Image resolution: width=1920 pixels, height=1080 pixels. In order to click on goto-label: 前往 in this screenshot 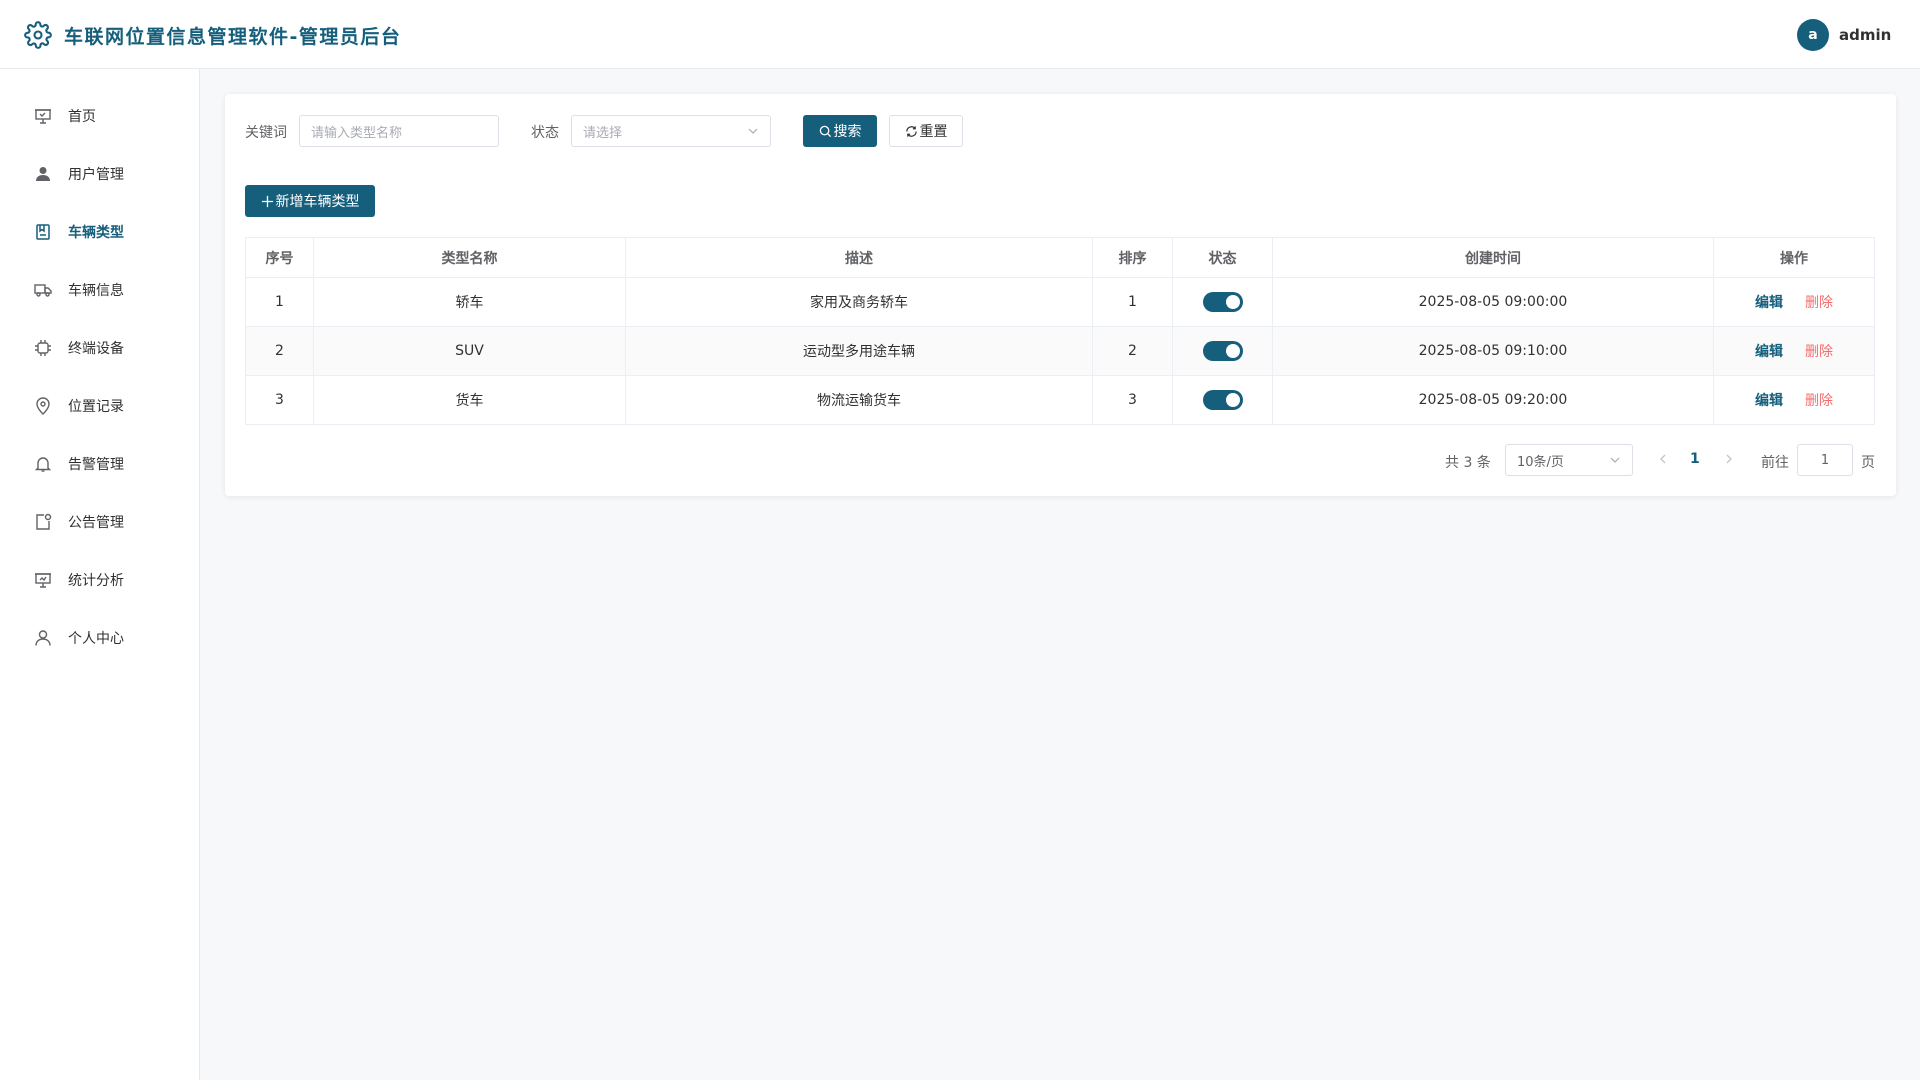, I will do `click(1775, 463)`.